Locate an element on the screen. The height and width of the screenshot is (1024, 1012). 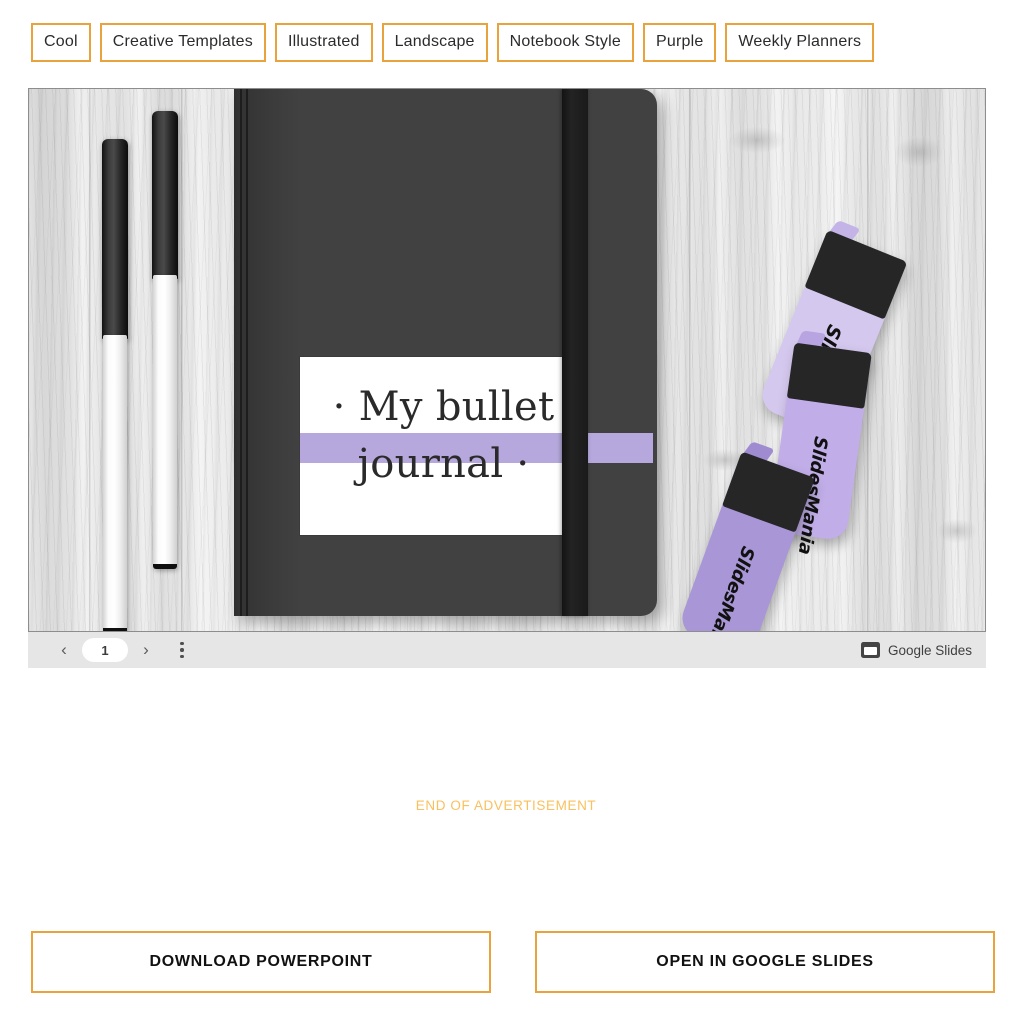
tag-purple: Purple is located at coordinates (679, 42).